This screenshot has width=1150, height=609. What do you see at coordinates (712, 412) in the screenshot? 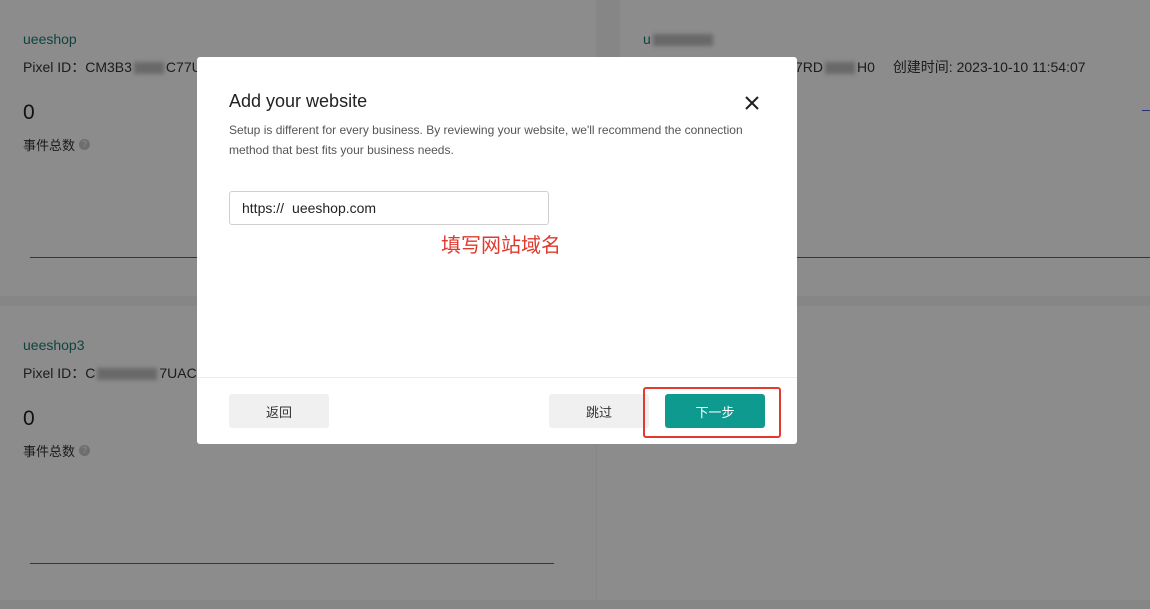
I see `highlight-annotation-box` at bounding box center [712, 412].